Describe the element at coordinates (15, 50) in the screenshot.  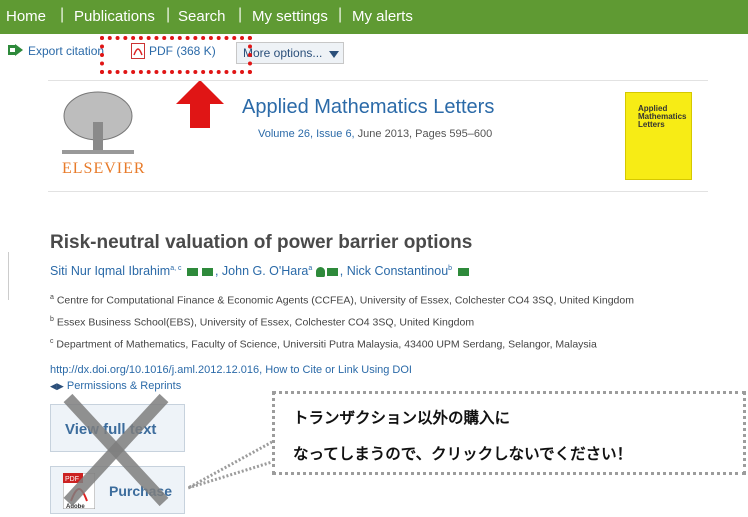
I see `export-arrow-icon` at that location.